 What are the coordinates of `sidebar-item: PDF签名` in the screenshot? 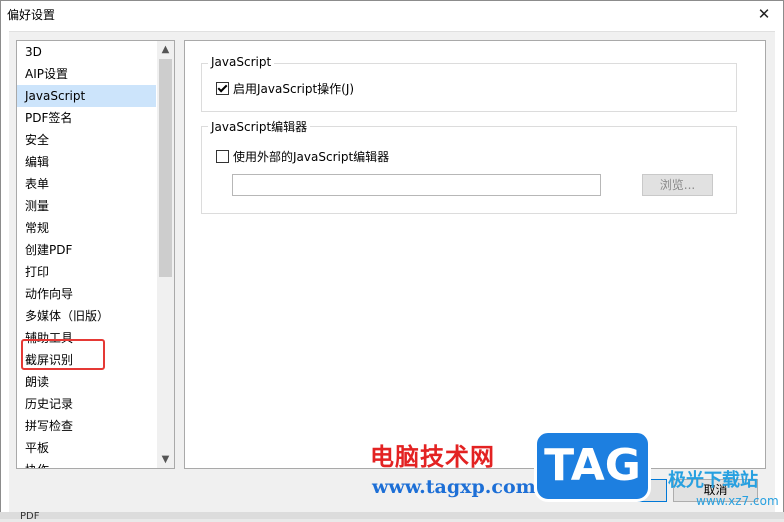 It's located at (86, 118).